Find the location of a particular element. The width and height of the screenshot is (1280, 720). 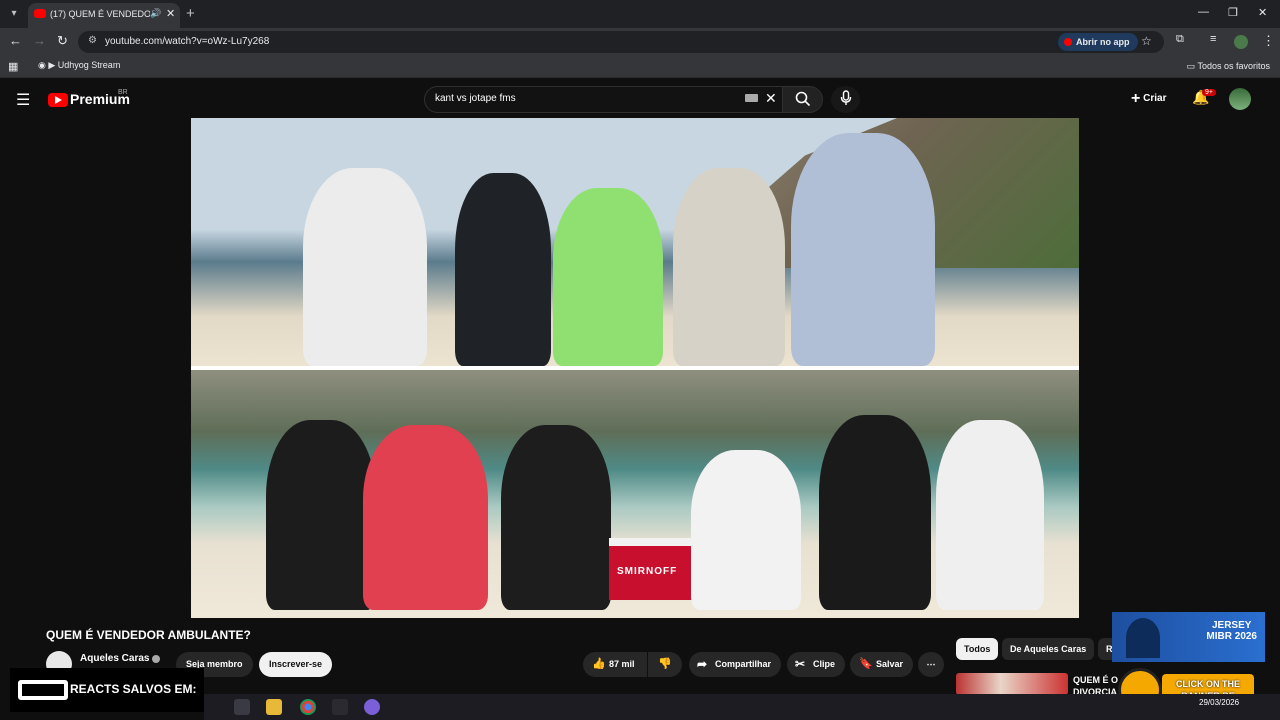

share-button: ➦ Compartilhar is located at coordinates (735, 664).